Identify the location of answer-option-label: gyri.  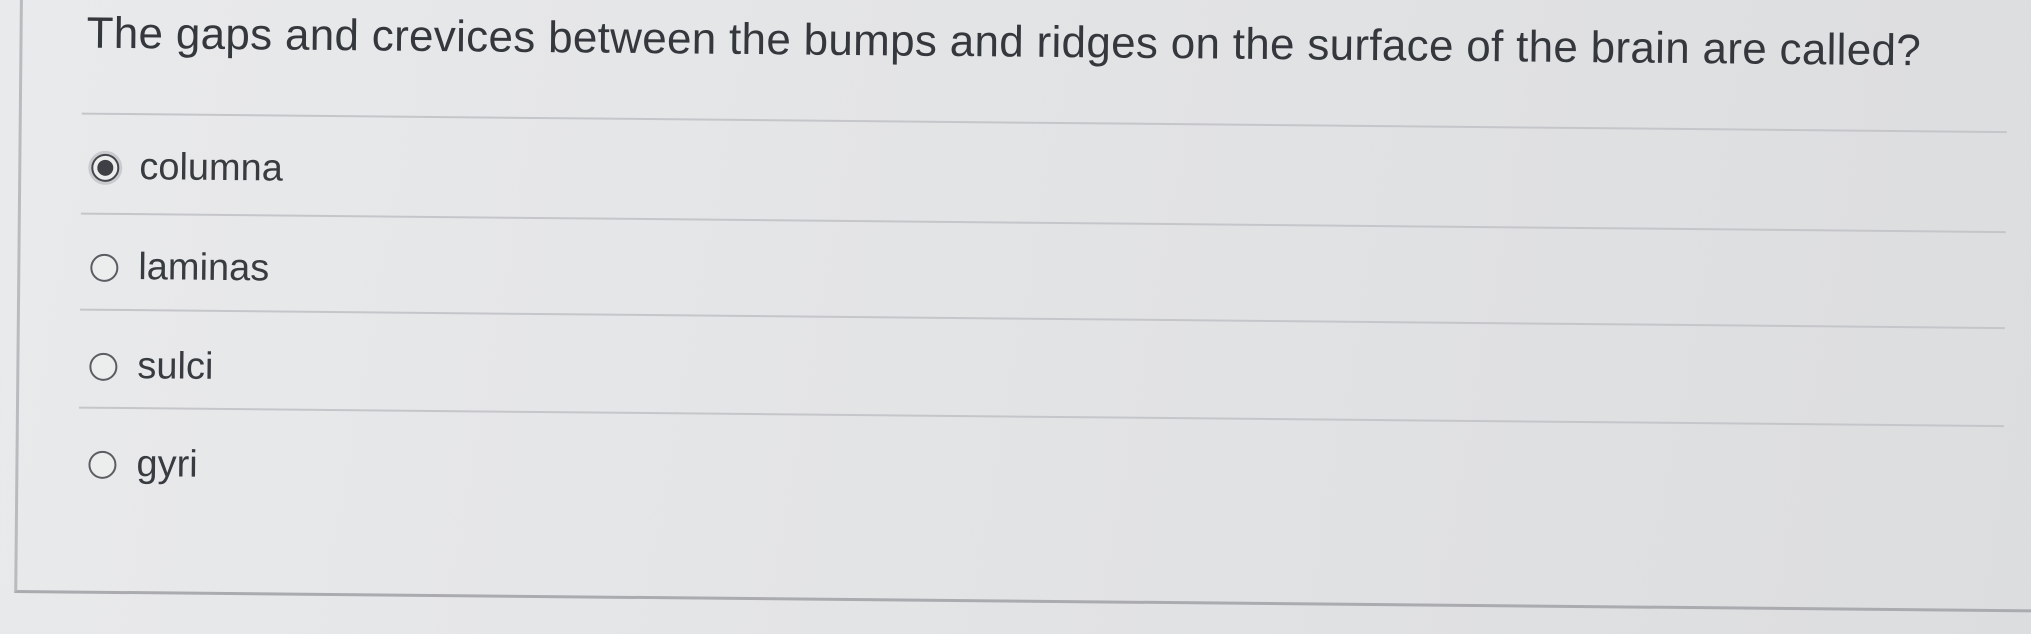
(167, 464).